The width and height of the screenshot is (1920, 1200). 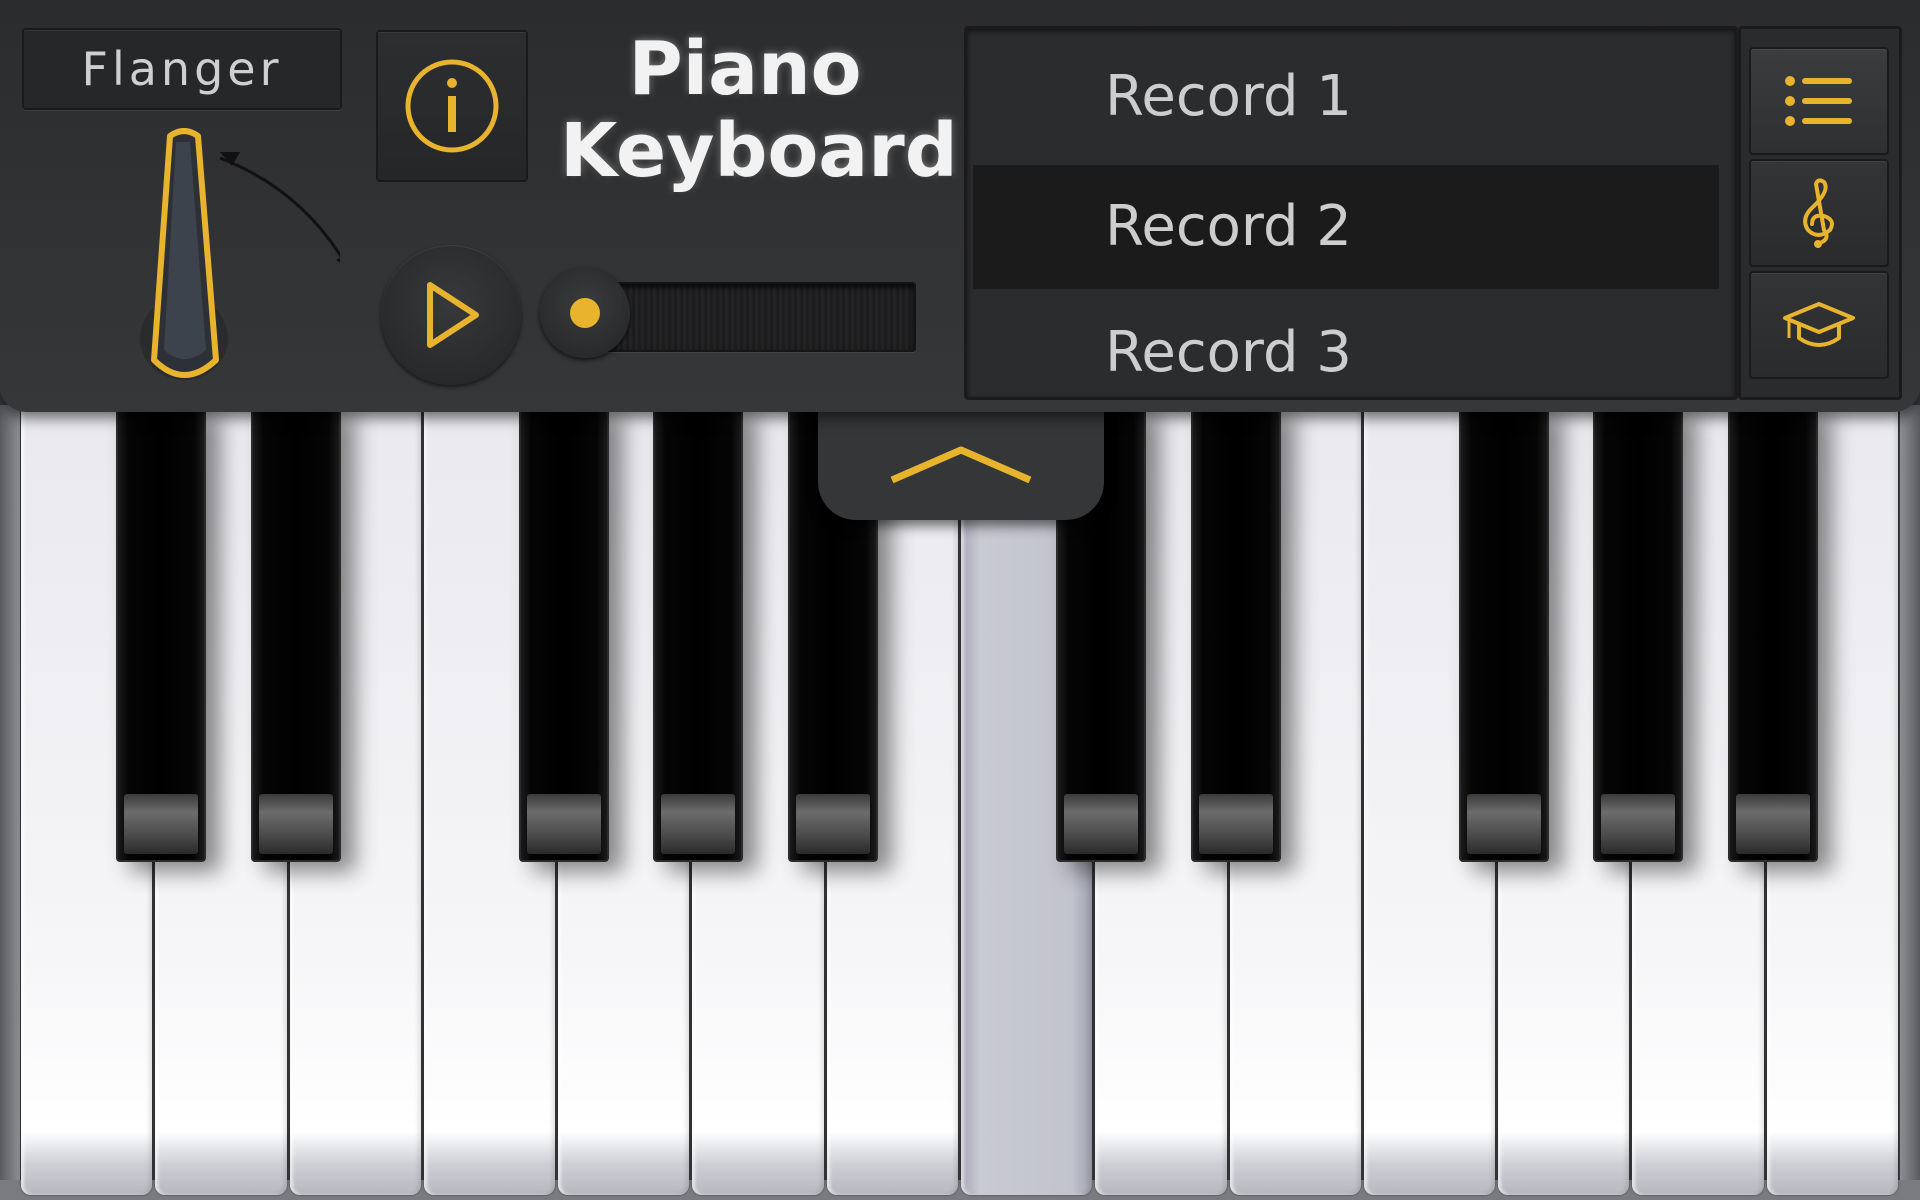 I want to click on record-item-selected: Record 2, so click(x=1346, y=227).